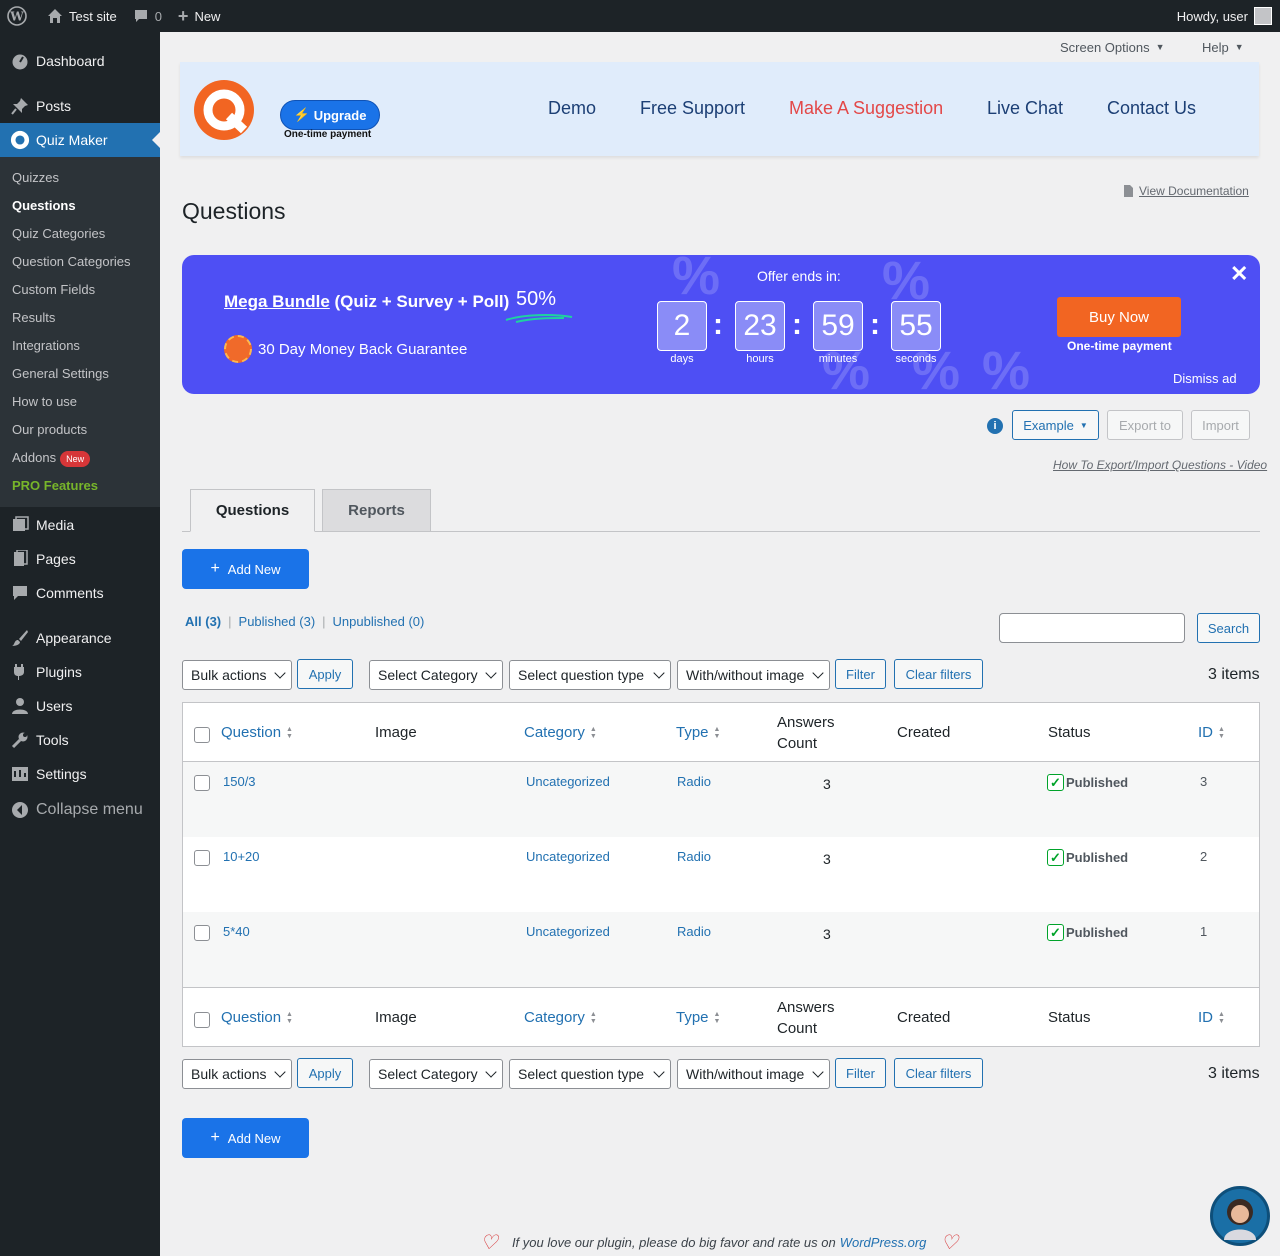 The width and height of the screenshot is (1280, 1256). What do you see at coordinates (1119, 317) in the screenshot?
I see `buy-now-button: Buy Now` at bounding box center [1119, 317].